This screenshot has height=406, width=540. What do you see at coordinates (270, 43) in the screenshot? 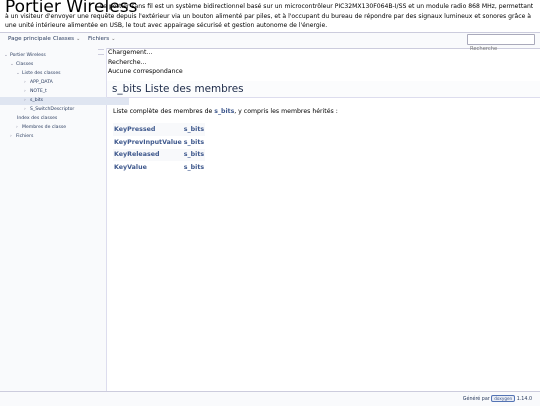
I see `top-navbar: Page principale Classes ⌄ Fichiers ⌄` at bounding box center [270, 43].